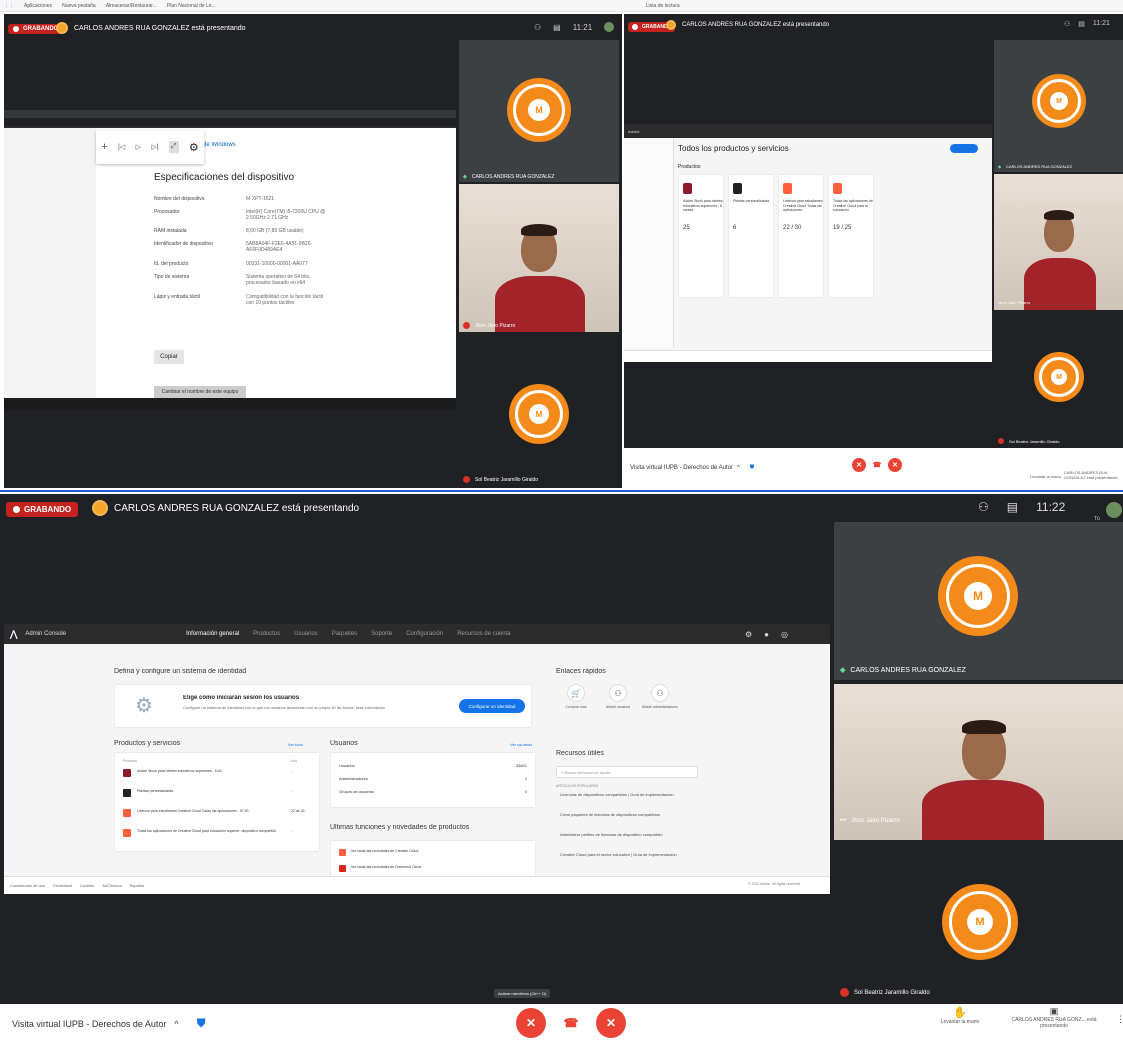 This screenshot has height=1043, width=1123. I want to click on rename-button: Cambiar el nombre de este equipo, so click(200, 392).